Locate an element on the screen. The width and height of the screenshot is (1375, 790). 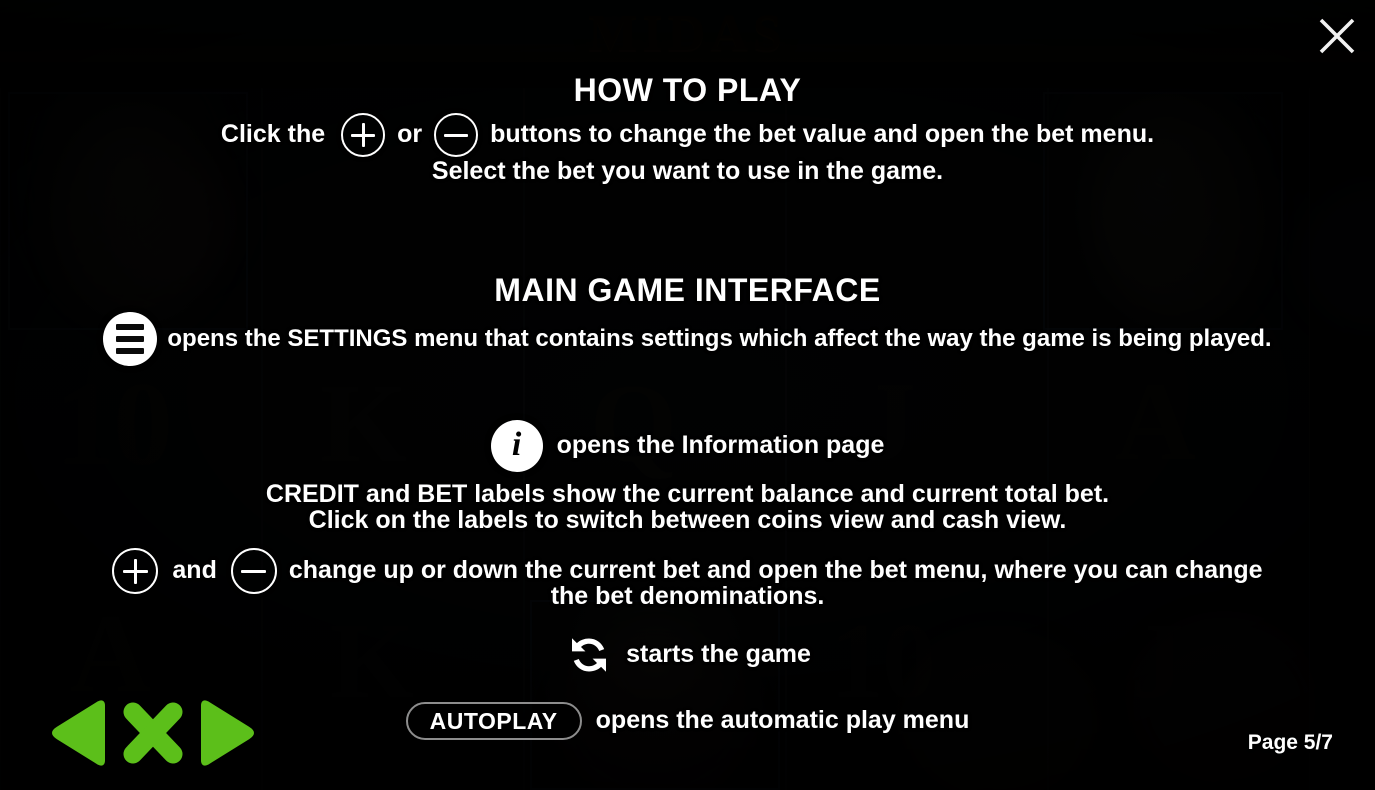
spin-row-text: starts the game is located at coordinates (718, 654).